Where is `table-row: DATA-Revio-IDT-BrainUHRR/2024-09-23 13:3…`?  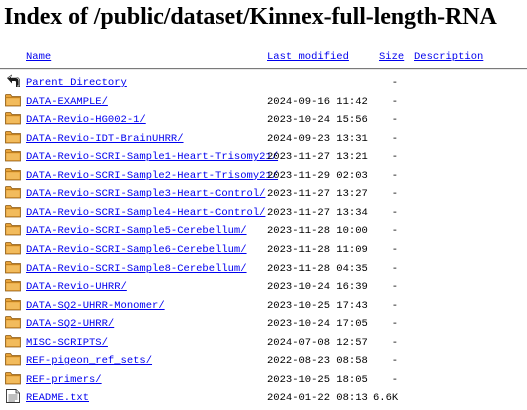
table-row: DATA-Revio-IDT-BrainUHRR/2024-09-23 13:3… is located at coordinates (263, 139).